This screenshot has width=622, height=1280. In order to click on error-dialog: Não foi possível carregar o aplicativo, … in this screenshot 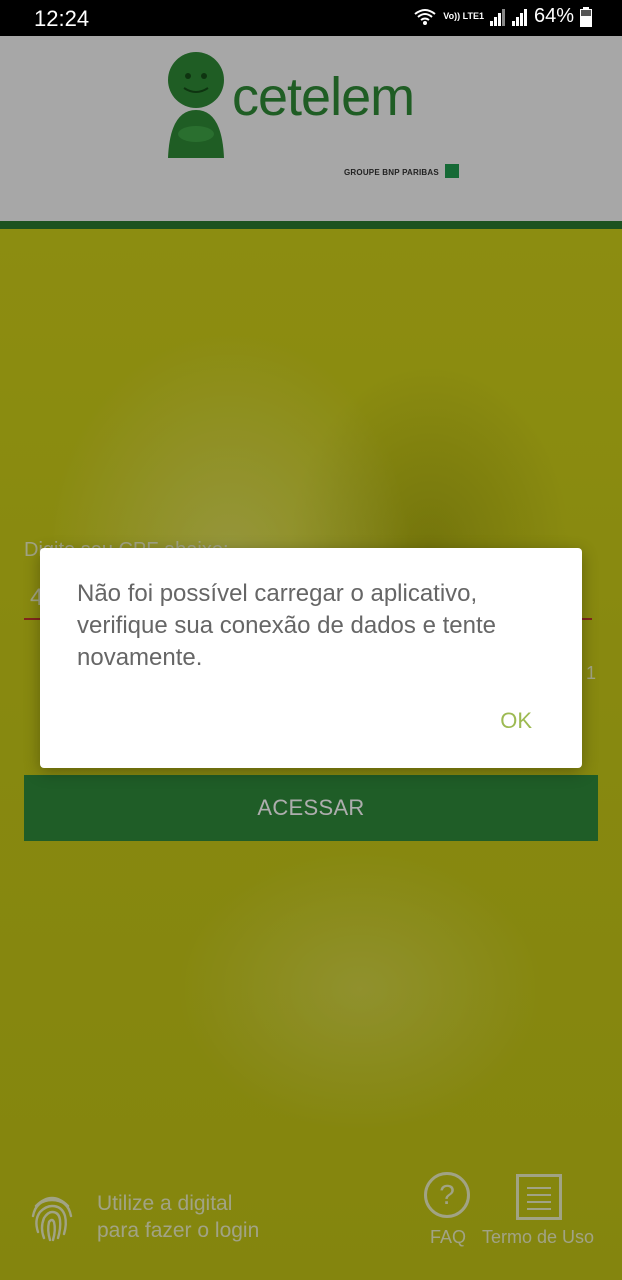, I will do `click(311, 658)`.